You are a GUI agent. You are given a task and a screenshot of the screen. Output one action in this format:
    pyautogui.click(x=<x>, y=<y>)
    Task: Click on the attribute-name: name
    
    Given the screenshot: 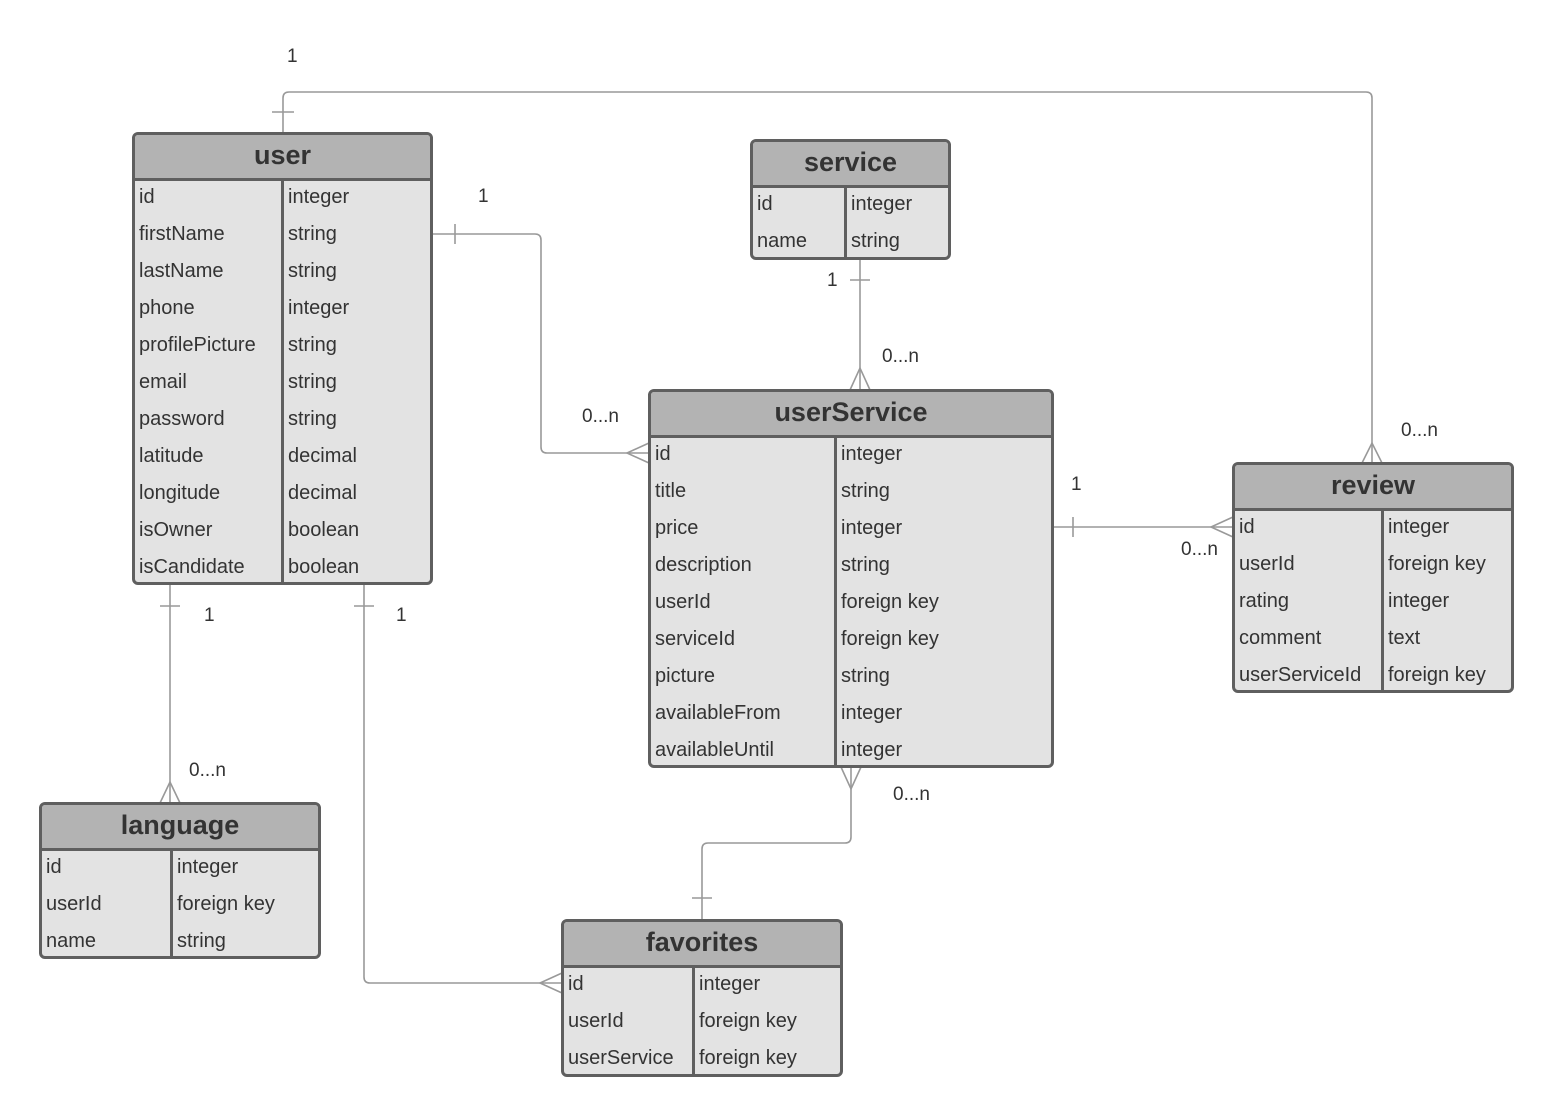 What is the action you would take?
    pyautogui.click(x=71, y=941)
    